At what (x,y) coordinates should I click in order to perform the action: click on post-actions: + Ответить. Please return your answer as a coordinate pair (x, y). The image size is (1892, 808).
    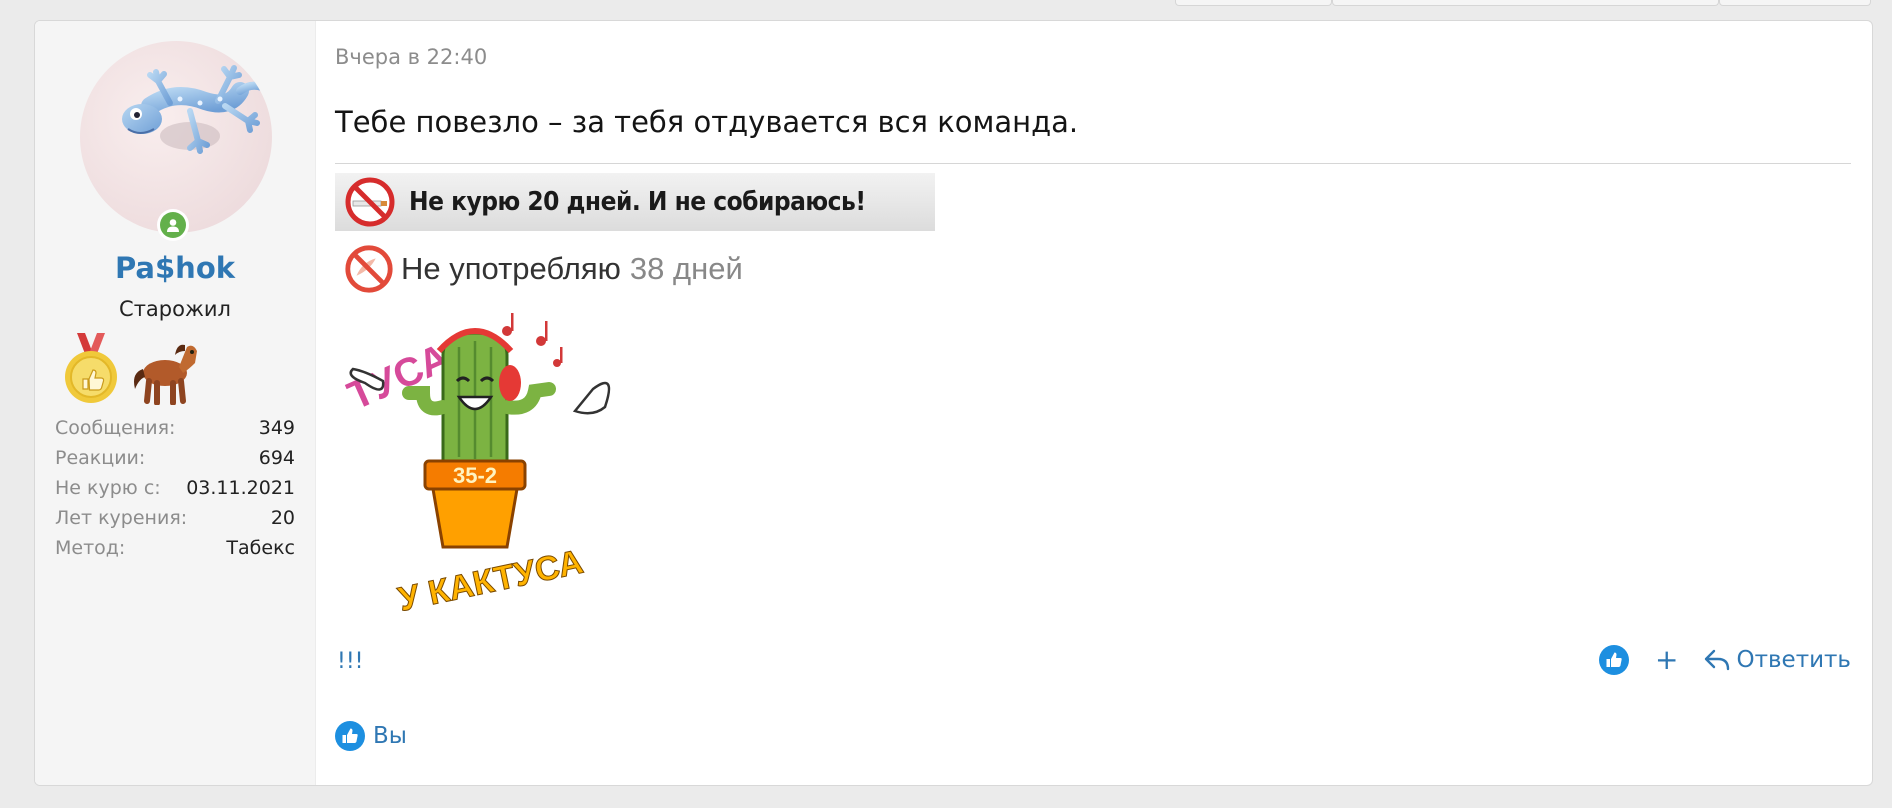
    Looking at the image, I should click on (1725, 660).